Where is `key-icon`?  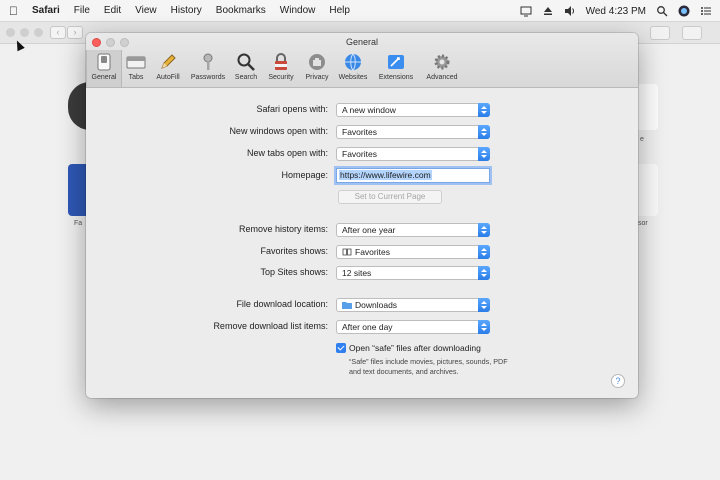
key-icon is located at coordinates (208, 61).